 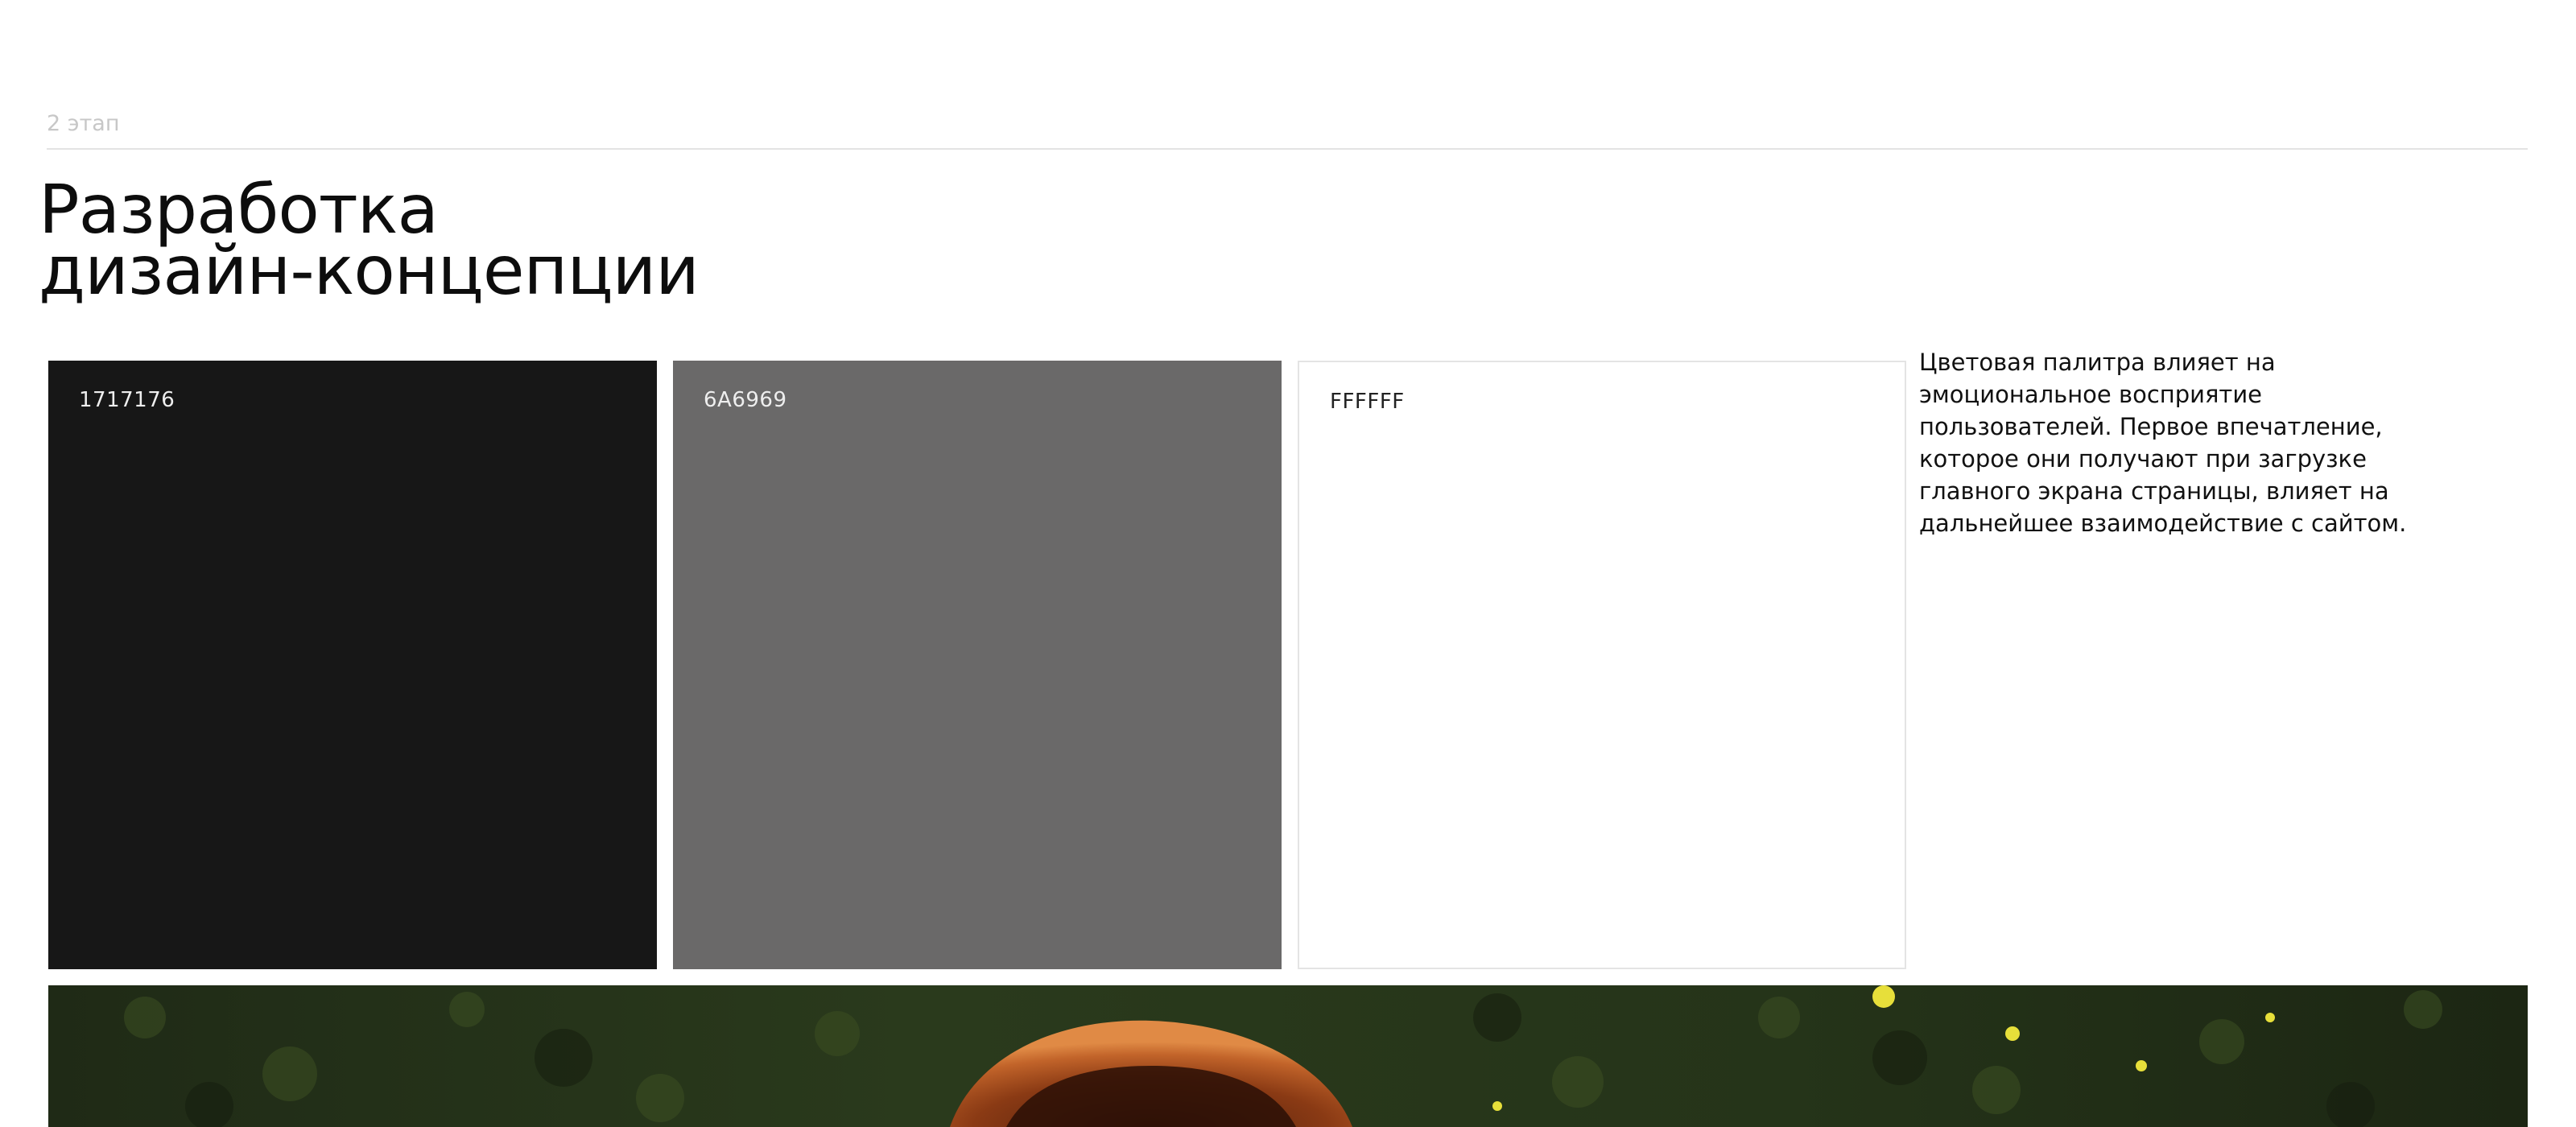 I want to click on hero-photo, so click(x=1288, y=1056).